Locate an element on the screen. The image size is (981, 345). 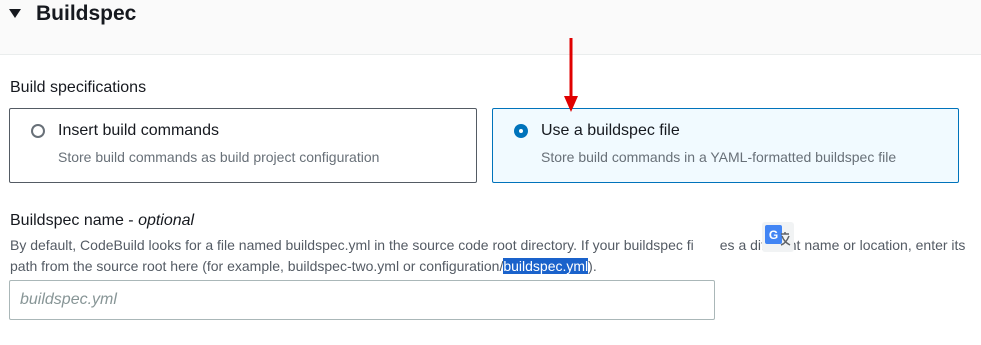
selected-text-highlight: buildspec.yml is located at coordinates (546, 266).